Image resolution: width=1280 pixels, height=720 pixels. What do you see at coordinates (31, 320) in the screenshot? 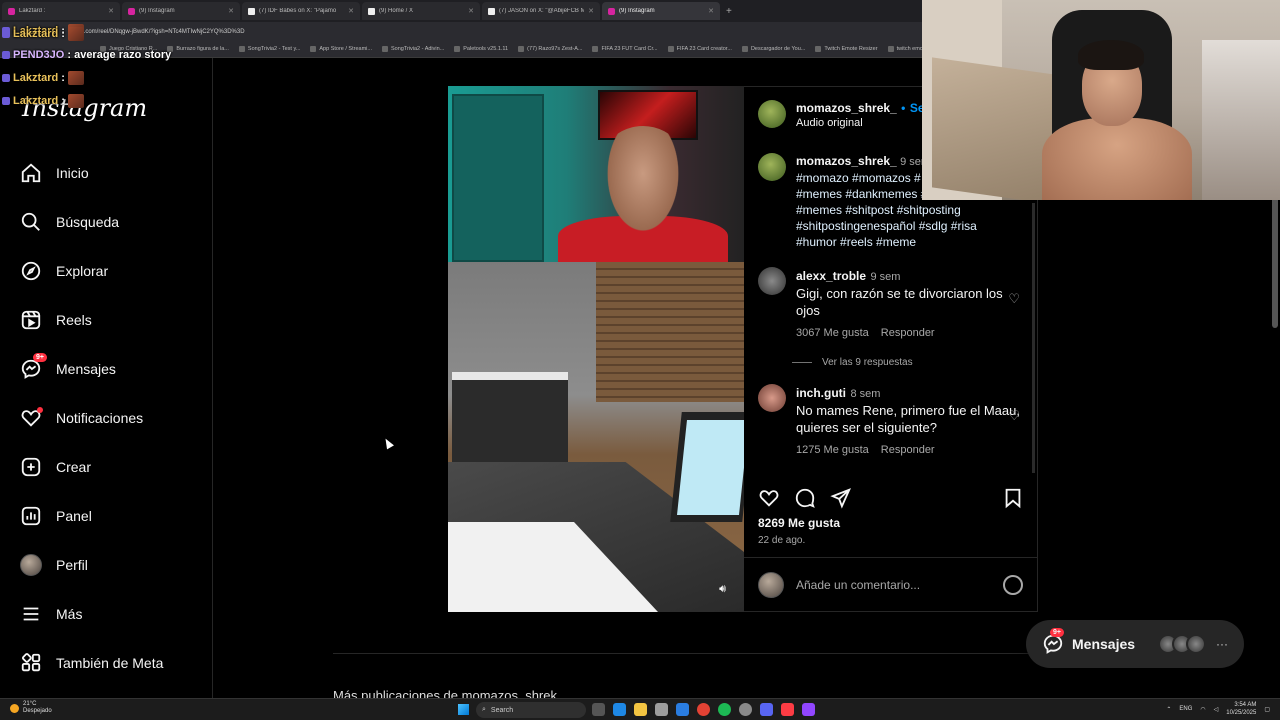
I see `reels-icon` at bounding box center [31, 320].